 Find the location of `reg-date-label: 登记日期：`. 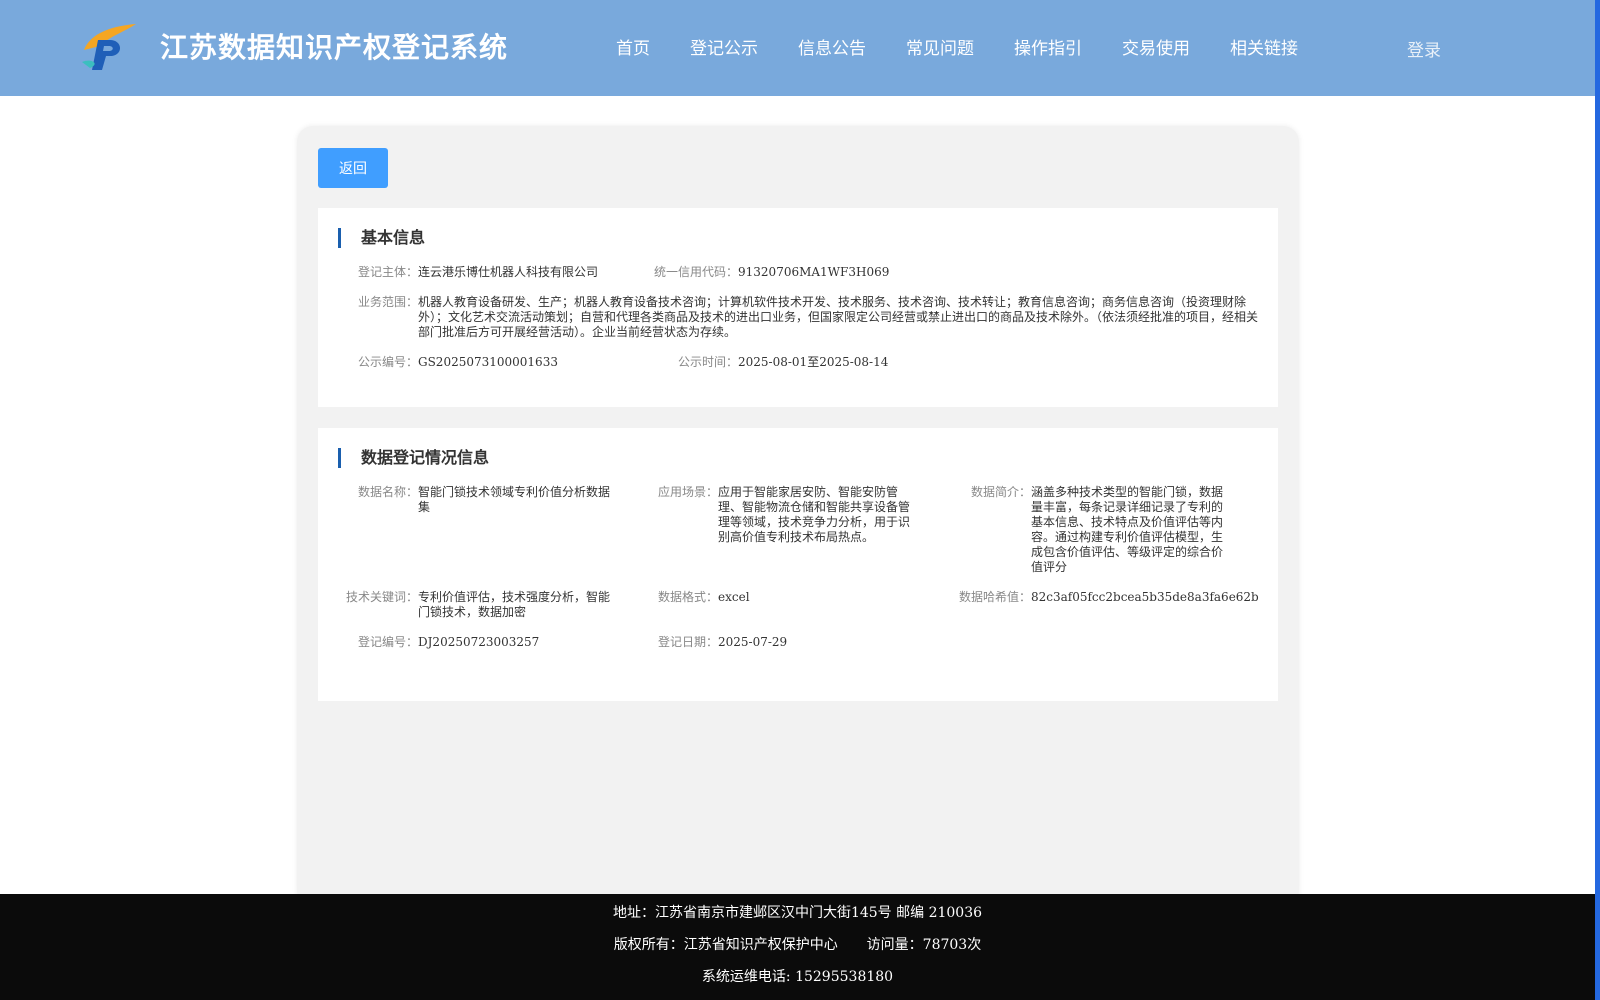

reg-date-label: 登记日期： is located at coordinates (688, 642).